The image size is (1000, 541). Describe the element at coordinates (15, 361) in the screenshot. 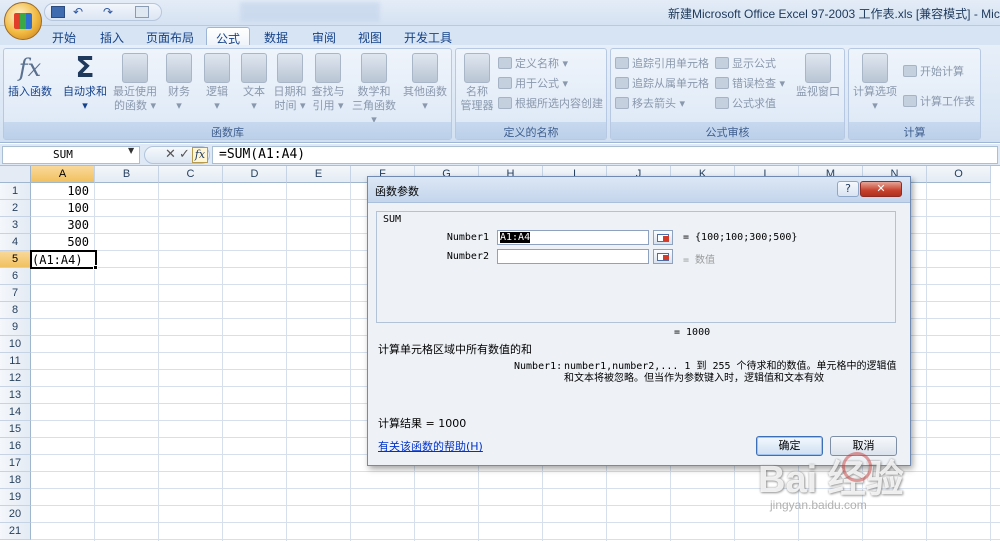

I see `row-header-11: 11` at that location.